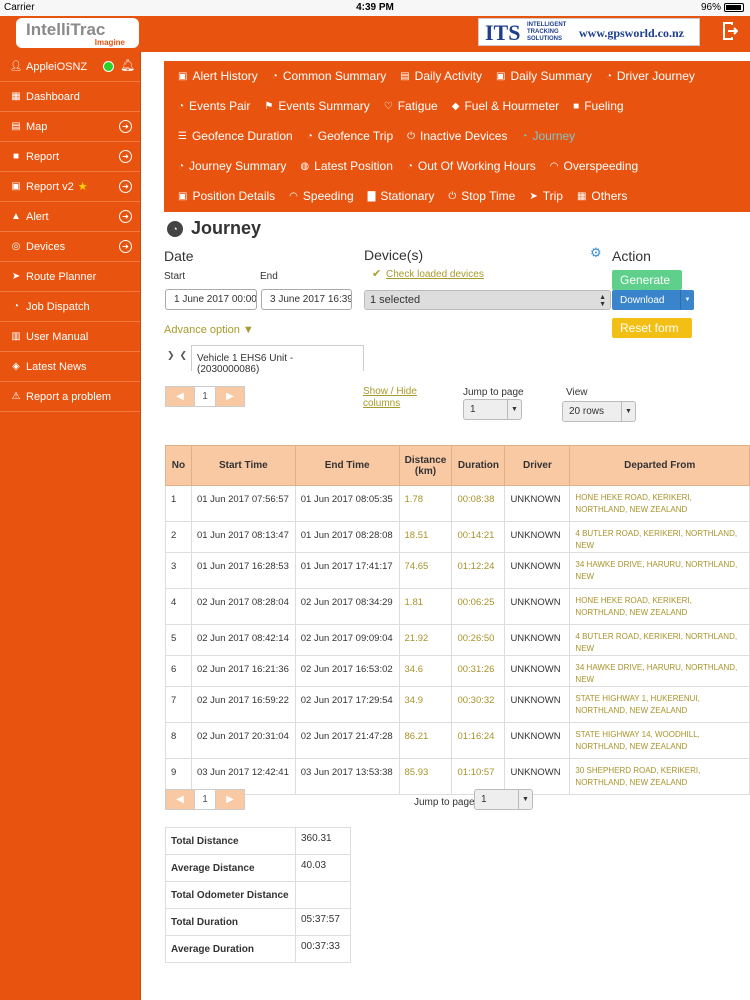 Image resolution: width=750 pixels, height=1000 pixels. What do you see at coordinates (659, 465) in the screenshot?
I see `column-header: Departed From` at bounding box center [659, 465].